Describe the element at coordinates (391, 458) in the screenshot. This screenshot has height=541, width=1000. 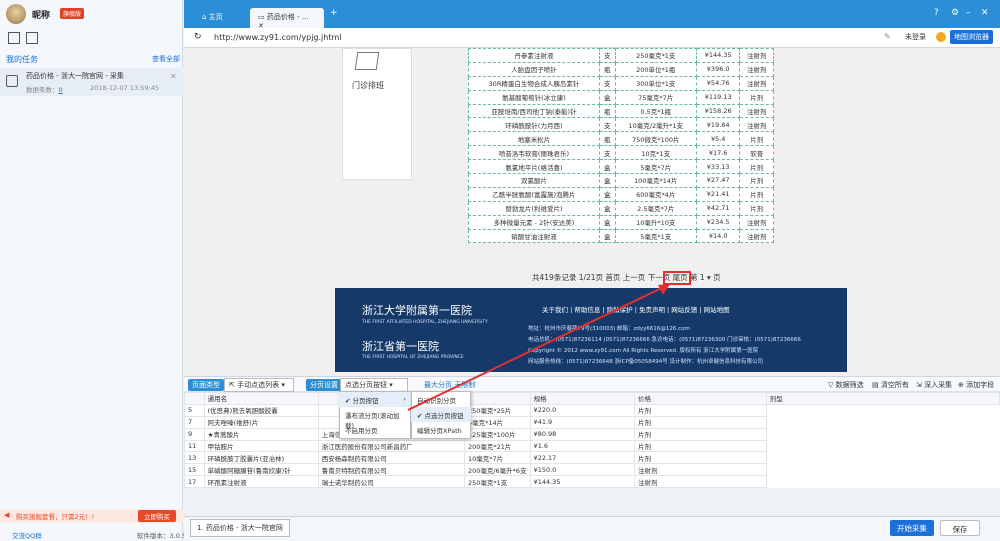
I see `table-cell: 西安杨森制药有限公司` at that location.